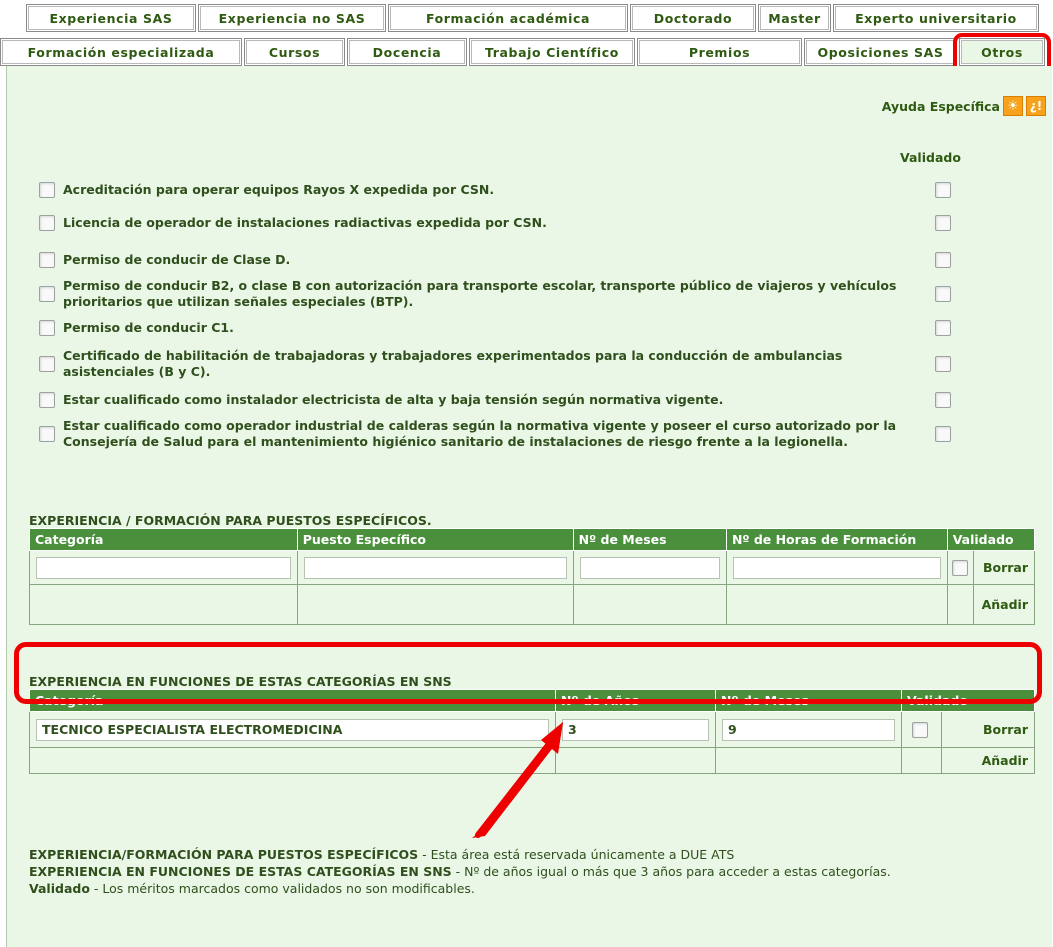 The width and height of the screenshot is (1053, 947). Describe the element at coordinates (499, 260) in the screenshot. I see `check-row: Permiso de conducir de Clase D.` at that location.